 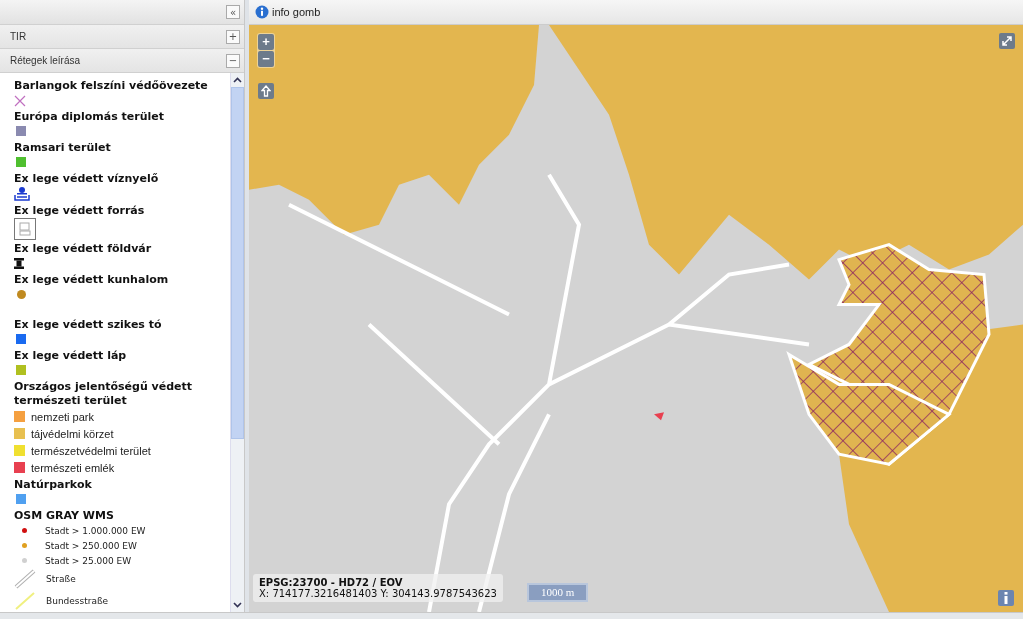 I want to click on expand-icon, so click(x=1007, y=41).